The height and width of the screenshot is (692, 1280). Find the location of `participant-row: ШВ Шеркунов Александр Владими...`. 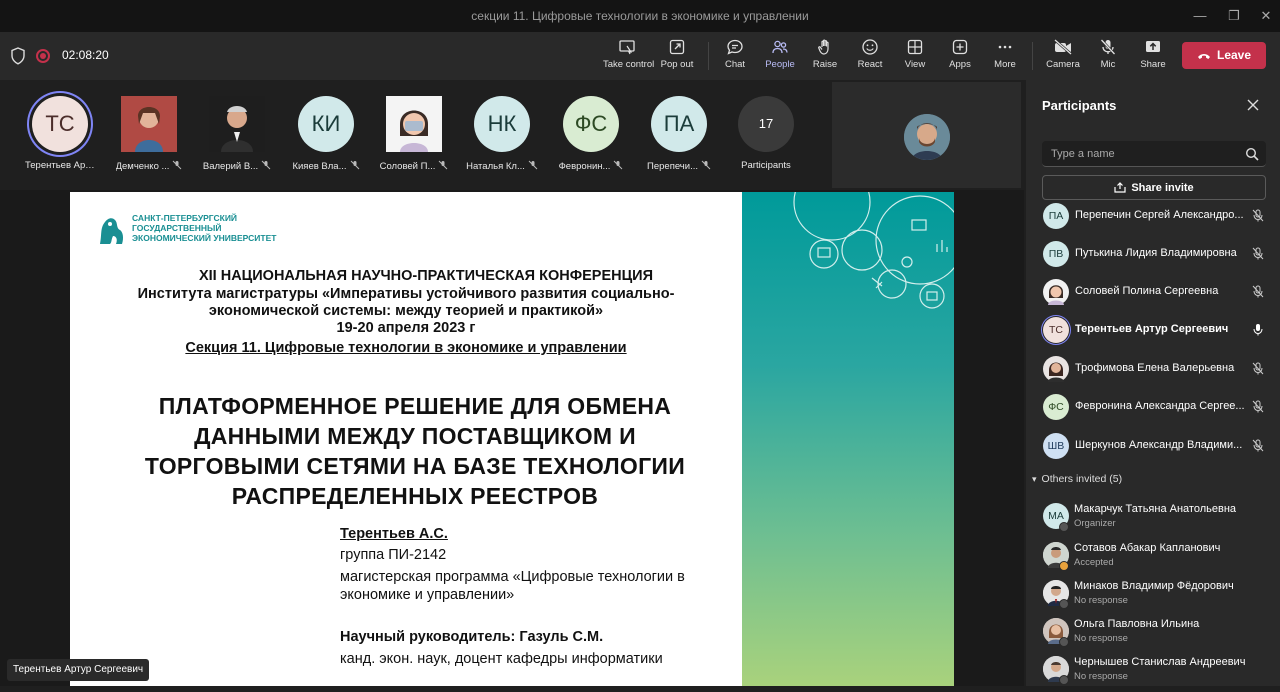

participant-row: ШВ Шеркунов Александр Владими... is located at coordinates (1153, 445).